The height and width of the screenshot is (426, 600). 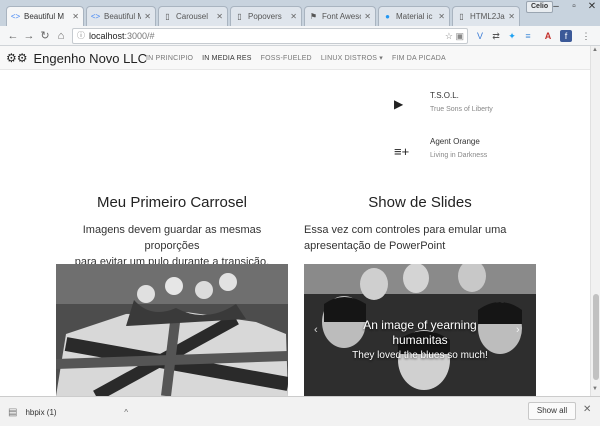 I want to click on tab-5: ⚑ Font Aweso ✕, so click(x=340, y=16).